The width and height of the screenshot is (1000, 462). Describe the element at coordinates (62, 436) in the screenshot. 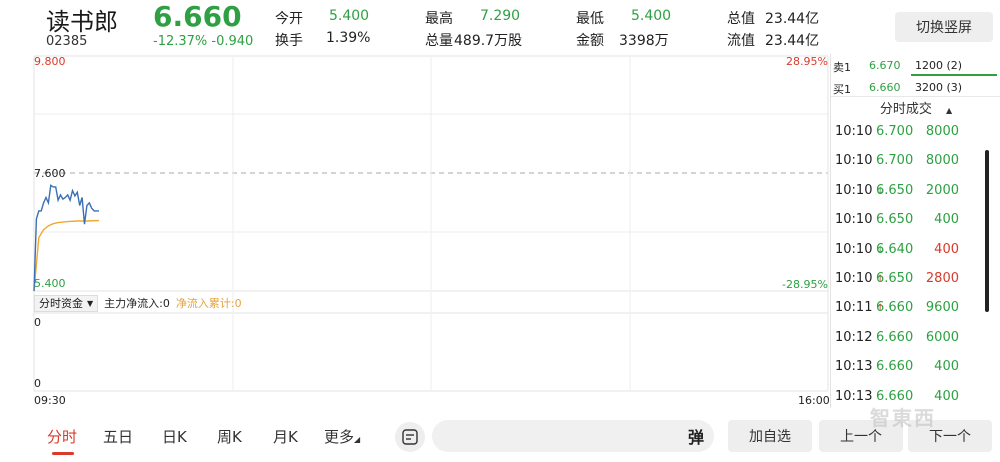

I see `tab-intraday: 分时` at that location.